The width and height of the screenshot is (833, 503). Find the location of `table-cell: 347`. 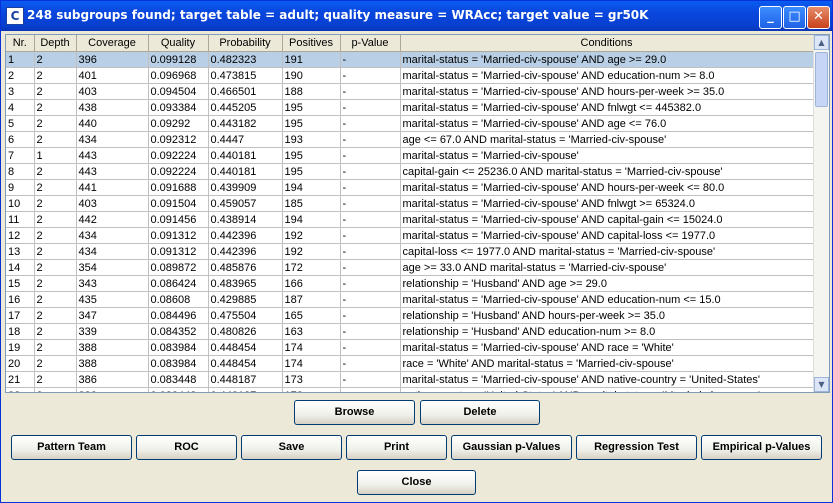

table-cell: 347 is located at coordinates (112, 315).